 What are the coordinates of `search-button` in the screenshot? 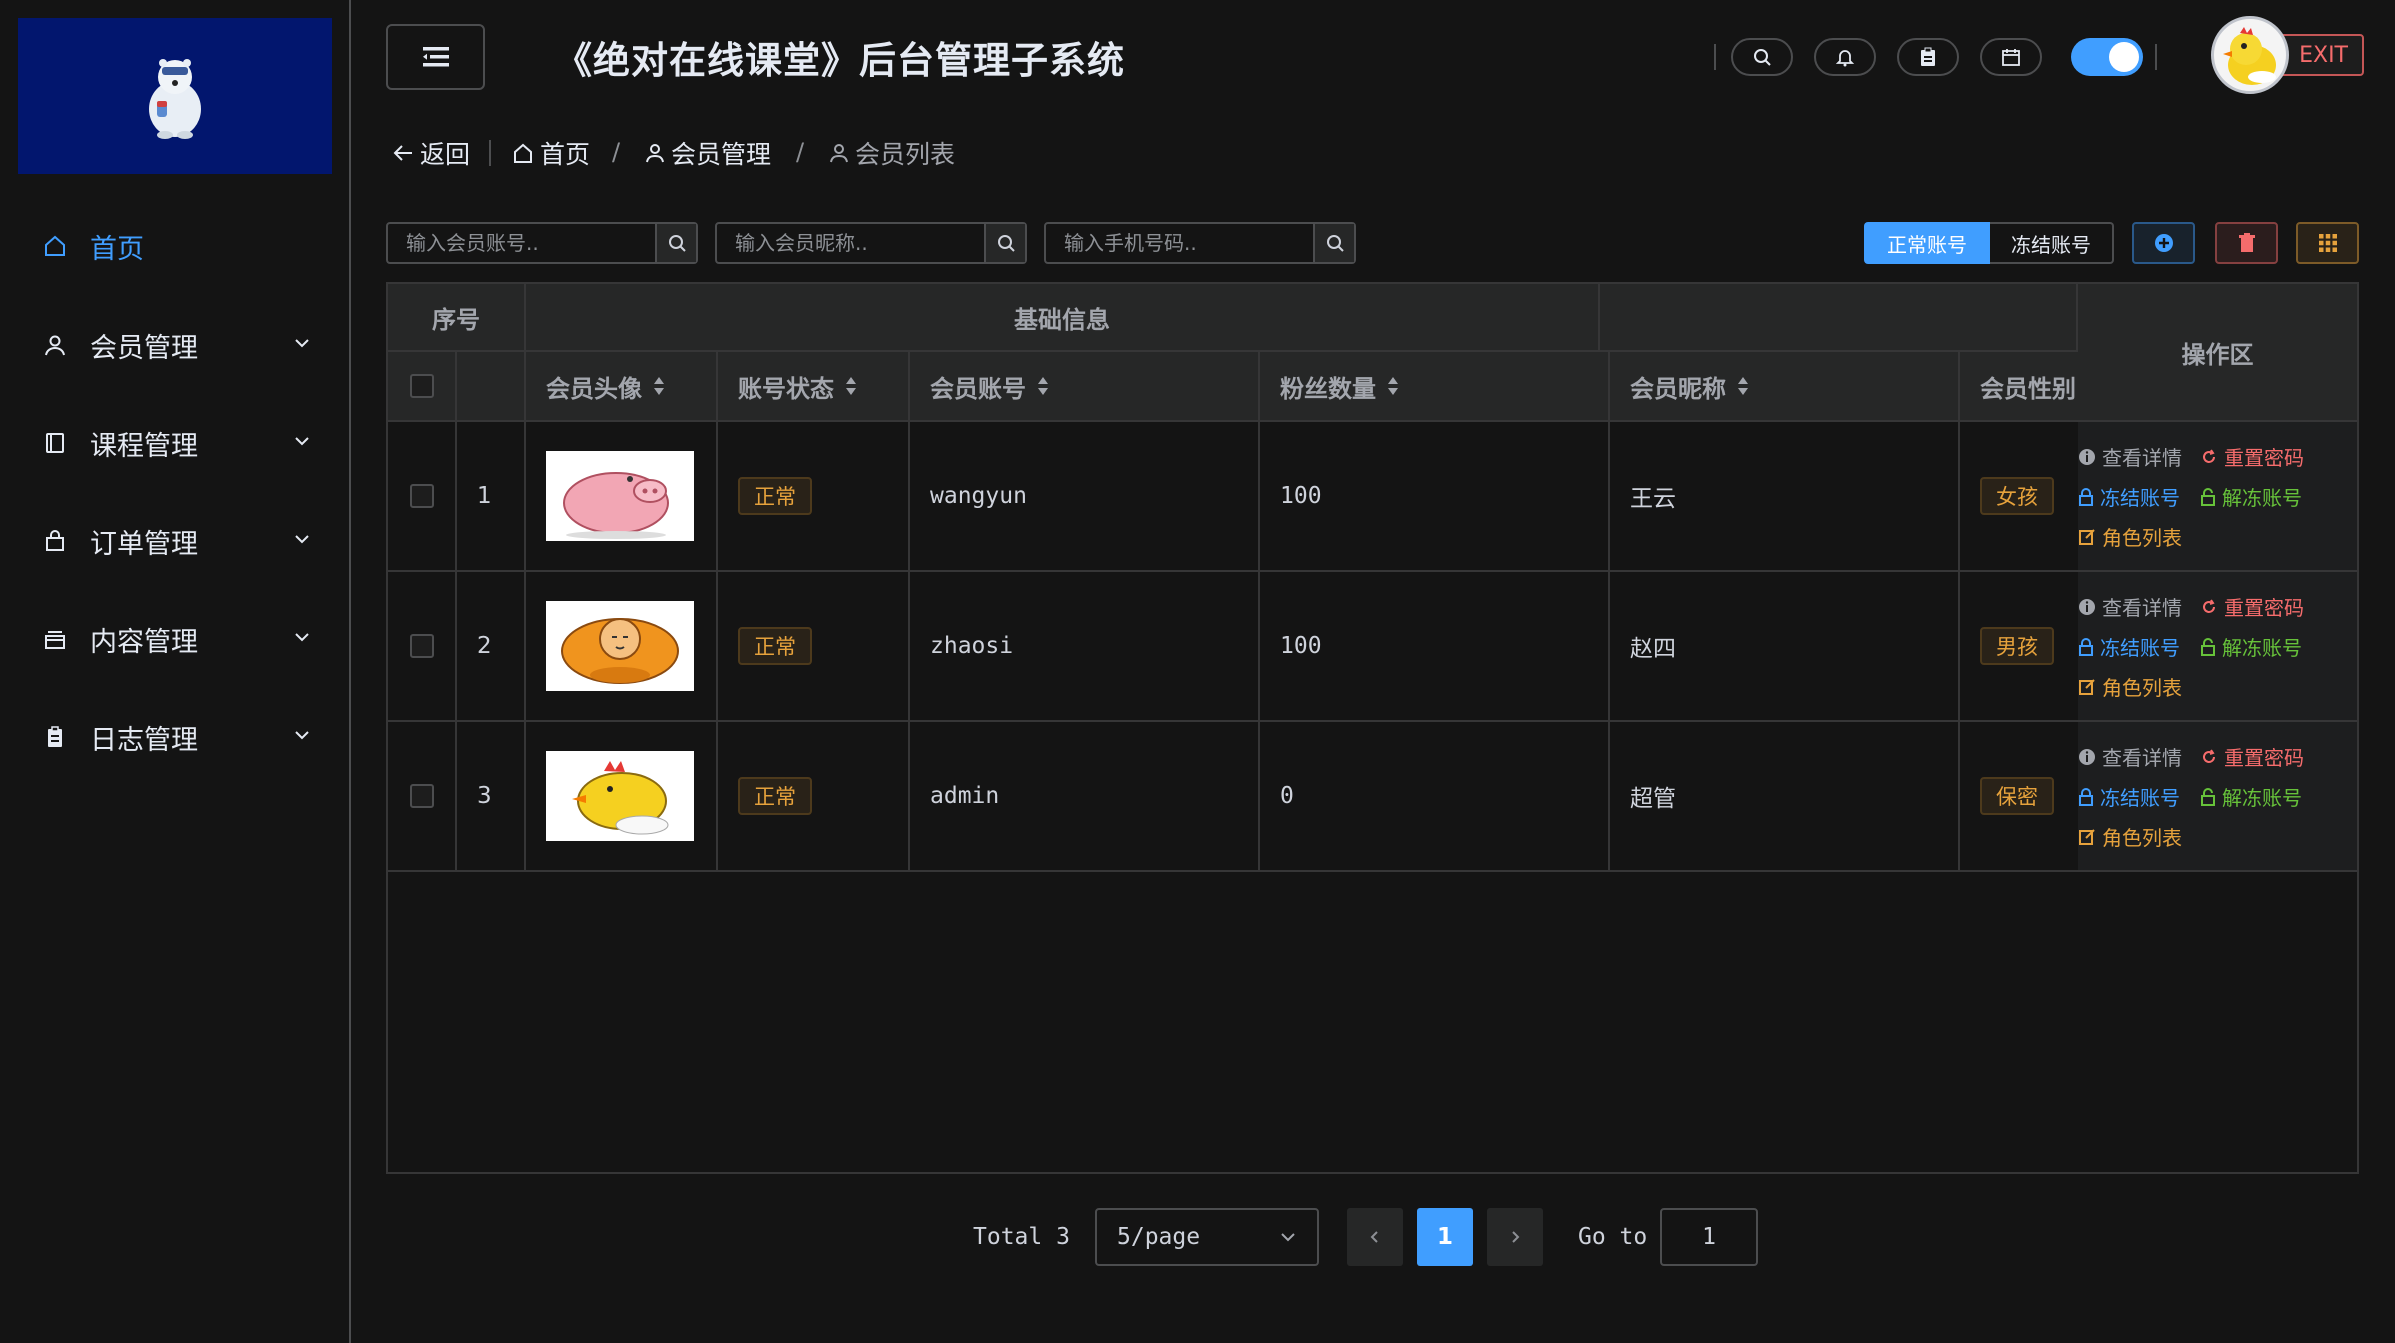 It's located at (1762, 57).